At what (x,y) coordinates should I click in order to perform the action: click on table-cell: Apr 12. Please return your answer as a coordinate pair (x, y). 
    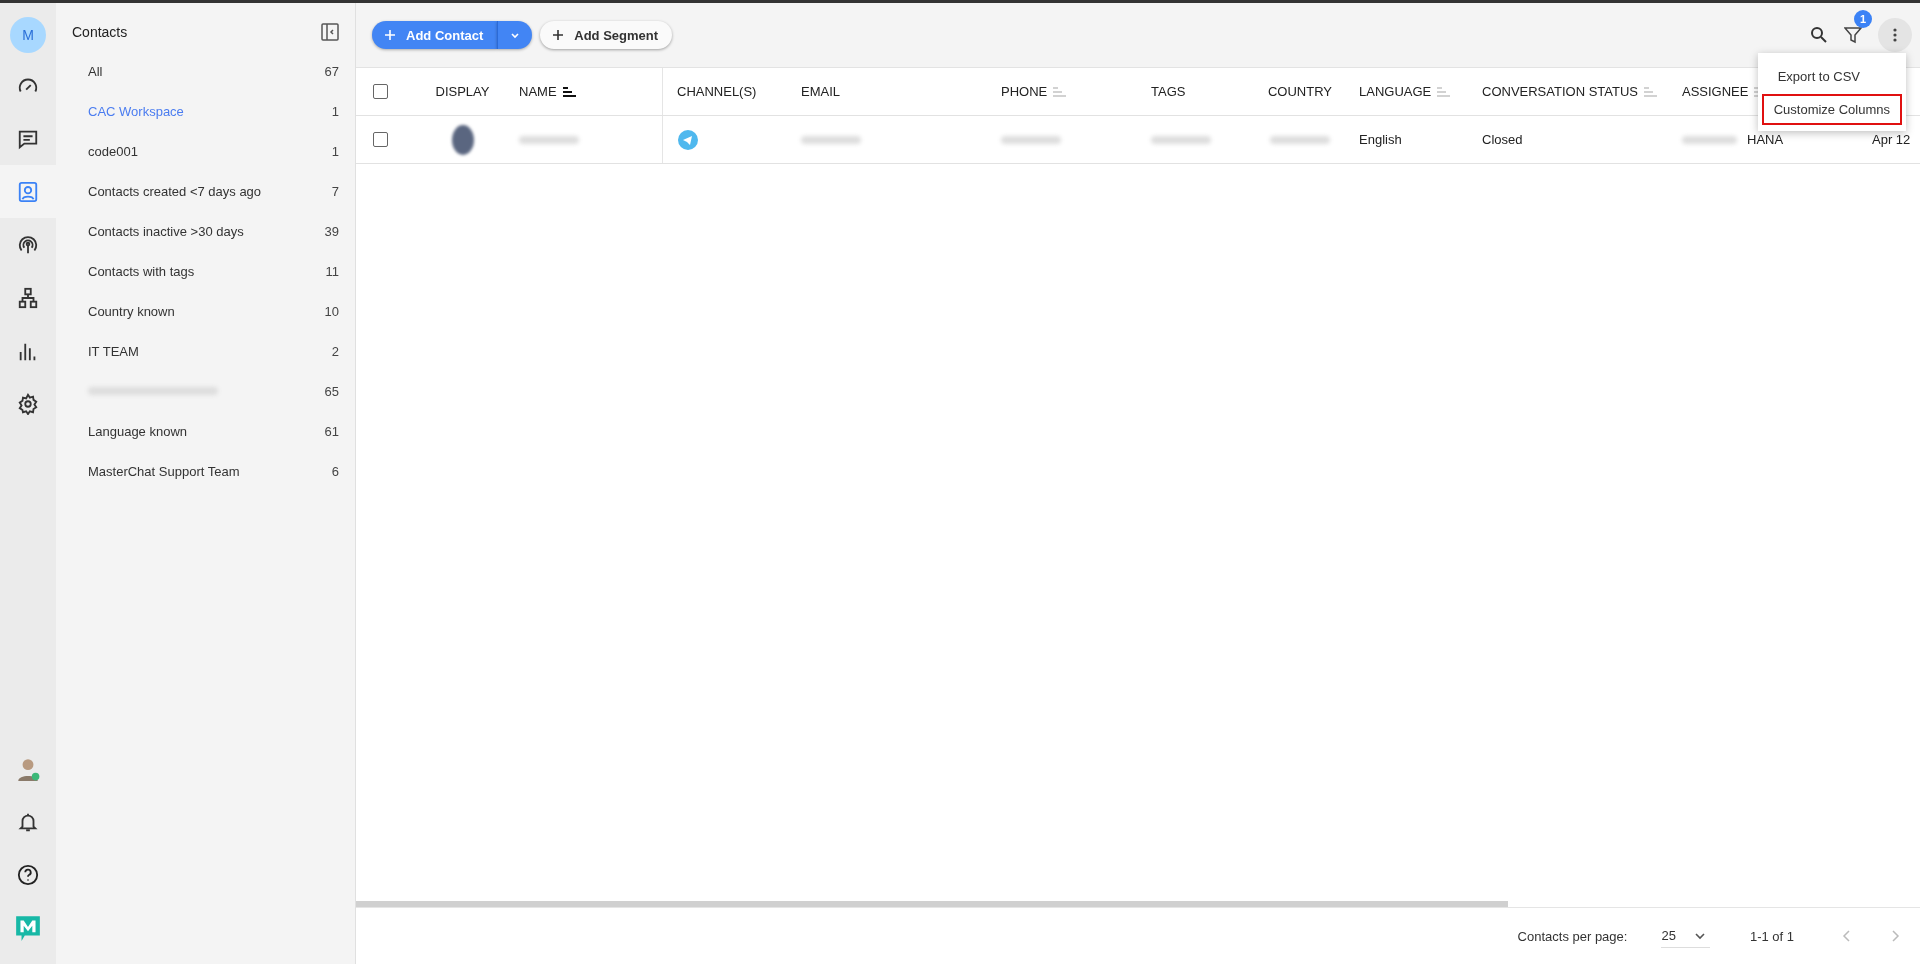
    Looking at the image, I should click on (1891, 139).